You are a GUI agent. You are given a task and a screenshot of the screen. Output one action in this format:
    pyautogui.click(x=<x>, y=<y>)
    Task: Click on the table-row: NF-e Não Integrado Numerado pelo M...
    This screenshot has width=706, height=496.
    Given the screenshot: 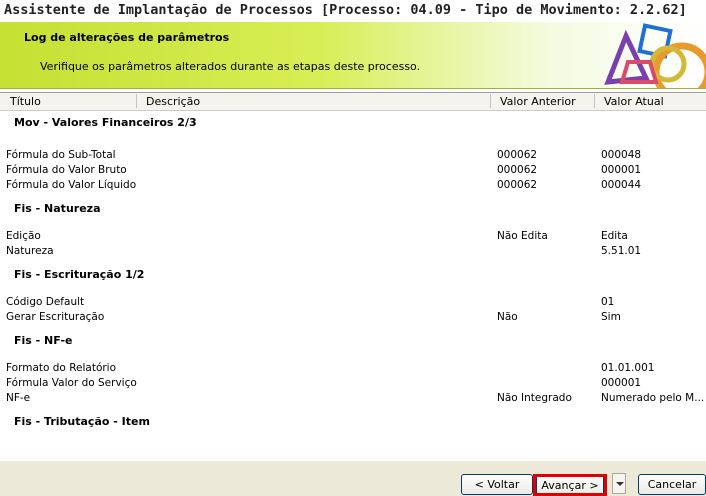 What is the action you would take?
    pyautogui.click(x=353, y=398)
    